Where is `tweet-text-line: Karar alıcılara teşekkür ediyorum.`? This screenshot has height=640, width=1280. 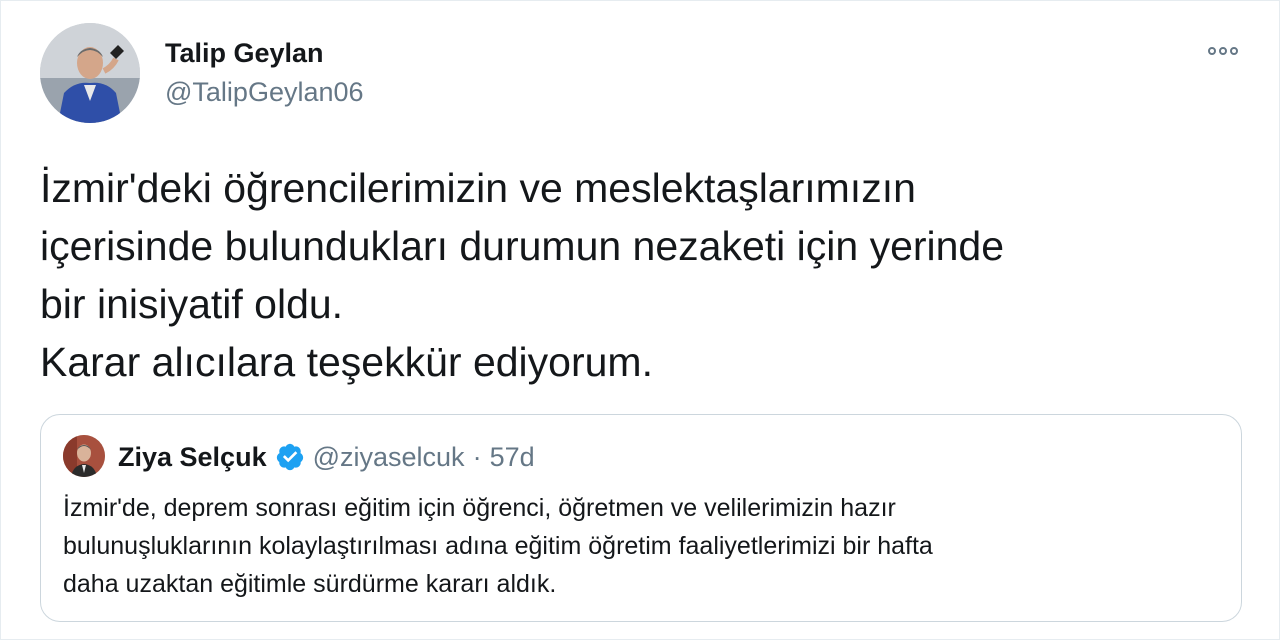
tweet-text-line: Karar alıcılara teşekkür ediyorum. is located at coordinates (346, 362).